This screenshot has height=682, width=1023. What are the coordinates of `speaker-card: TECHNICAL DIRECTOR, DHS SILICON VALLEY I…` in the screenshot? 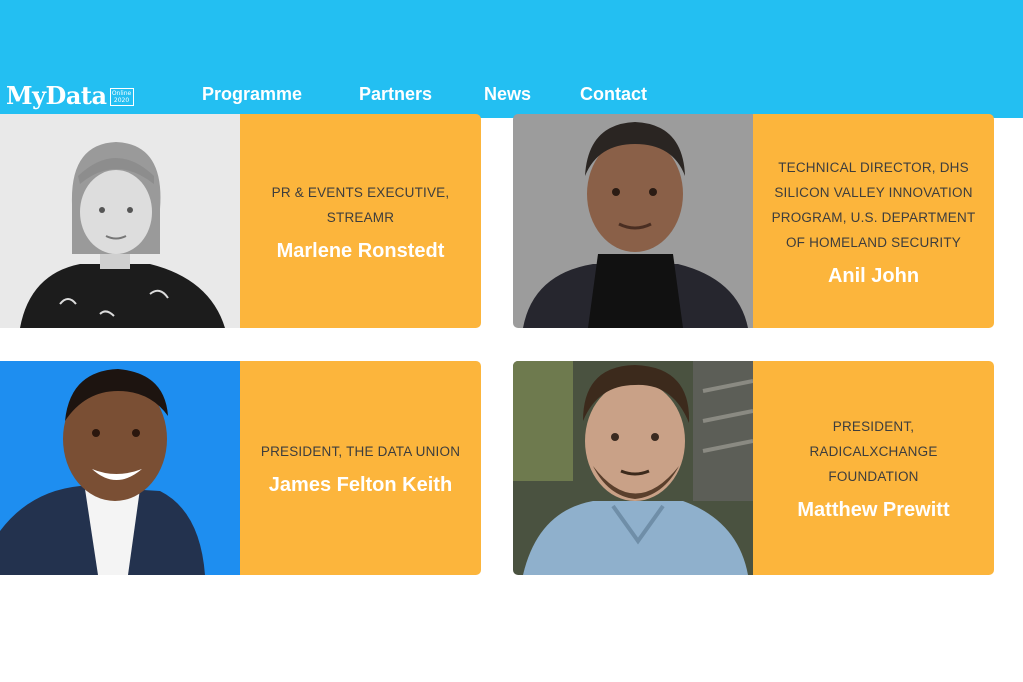 It's located at (753, 221).